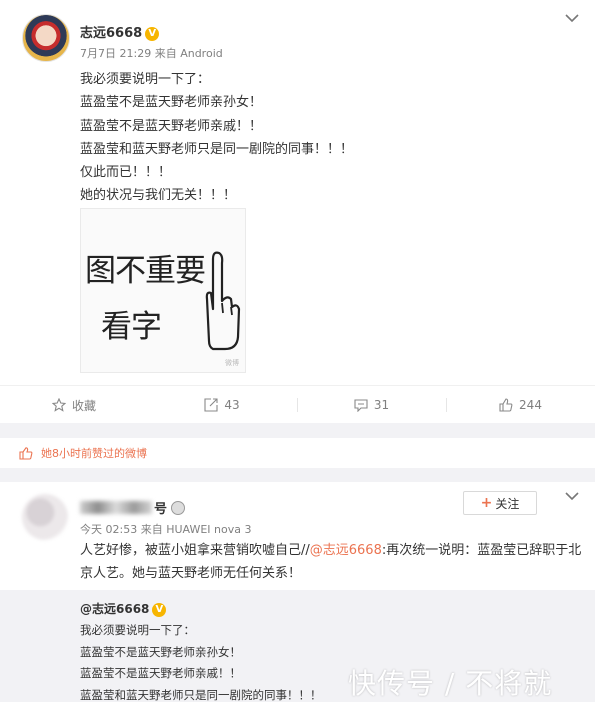 The image size is (595, 706). I want to click on image-watermark: 微博, so click(232, 363).